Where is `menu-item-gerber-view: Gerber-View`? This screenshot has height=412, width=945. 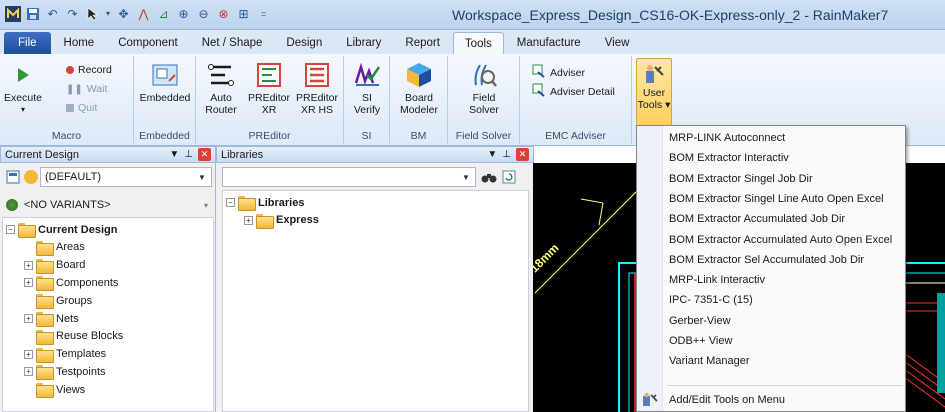 menu-item-gerber-view: Gerber-View is located at coordinates (771, 321).